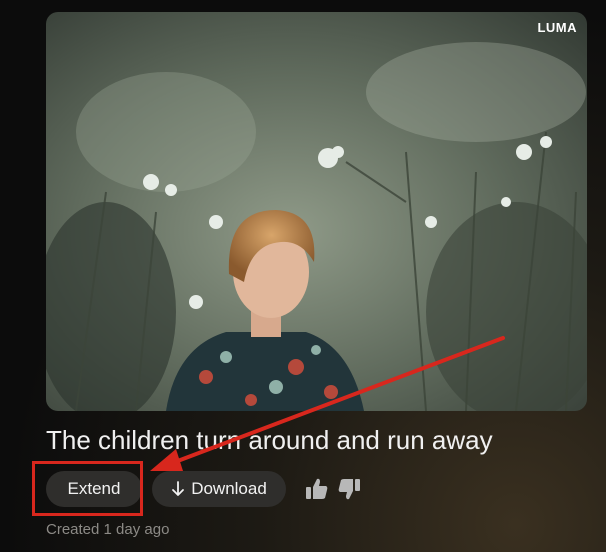 The image size is (606, 552). What do you see at coordinates (349, 489) in the screenshot?
I see `thumbs-down-icon` at bounding box center [349, 489].